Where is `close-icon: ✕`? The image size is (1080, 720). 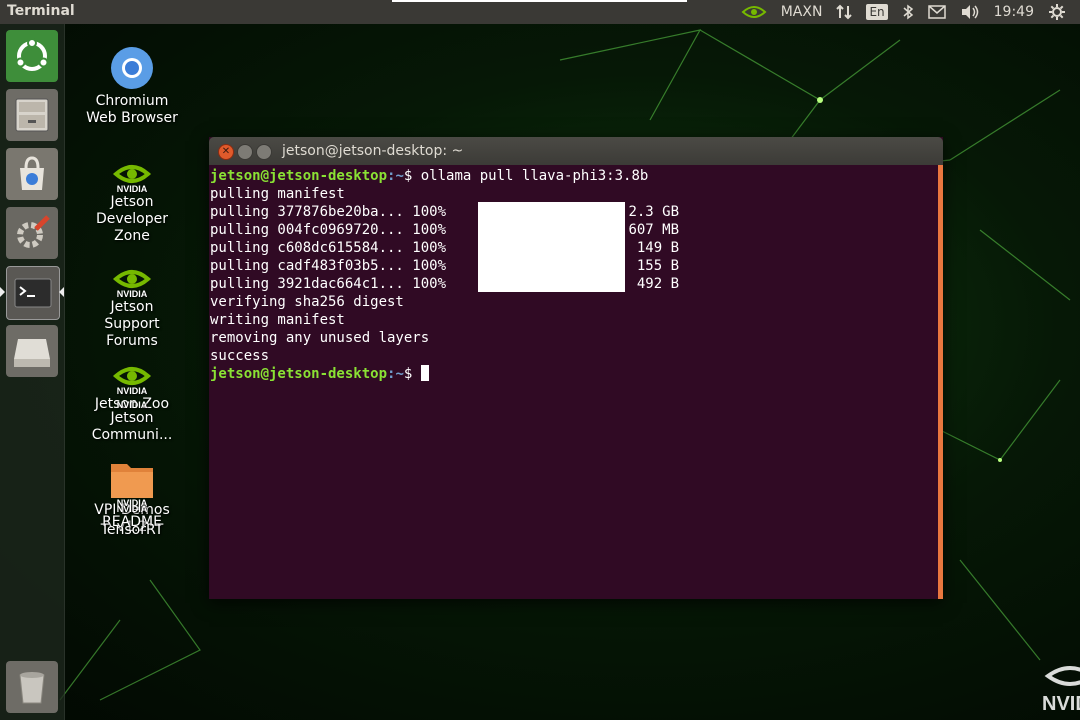 close-icon: ✕ is located at coordinates (226, 151).